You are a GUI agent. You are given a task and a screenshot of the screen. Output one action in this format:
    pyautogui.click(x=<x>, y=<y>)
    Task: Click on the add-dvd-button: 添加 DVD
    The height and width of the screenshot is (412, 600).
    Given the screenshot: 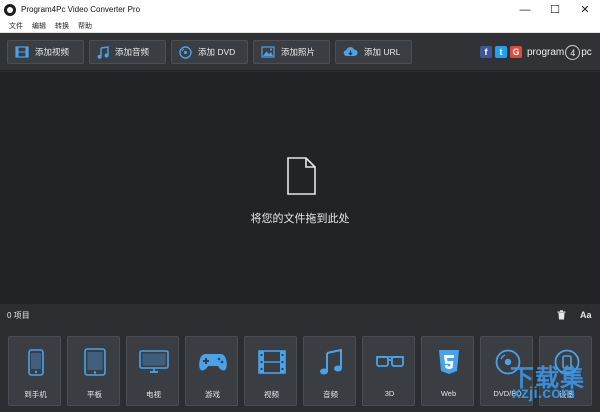 What is the action you would take?
    pyautogui.click(x=209, y=52)
    